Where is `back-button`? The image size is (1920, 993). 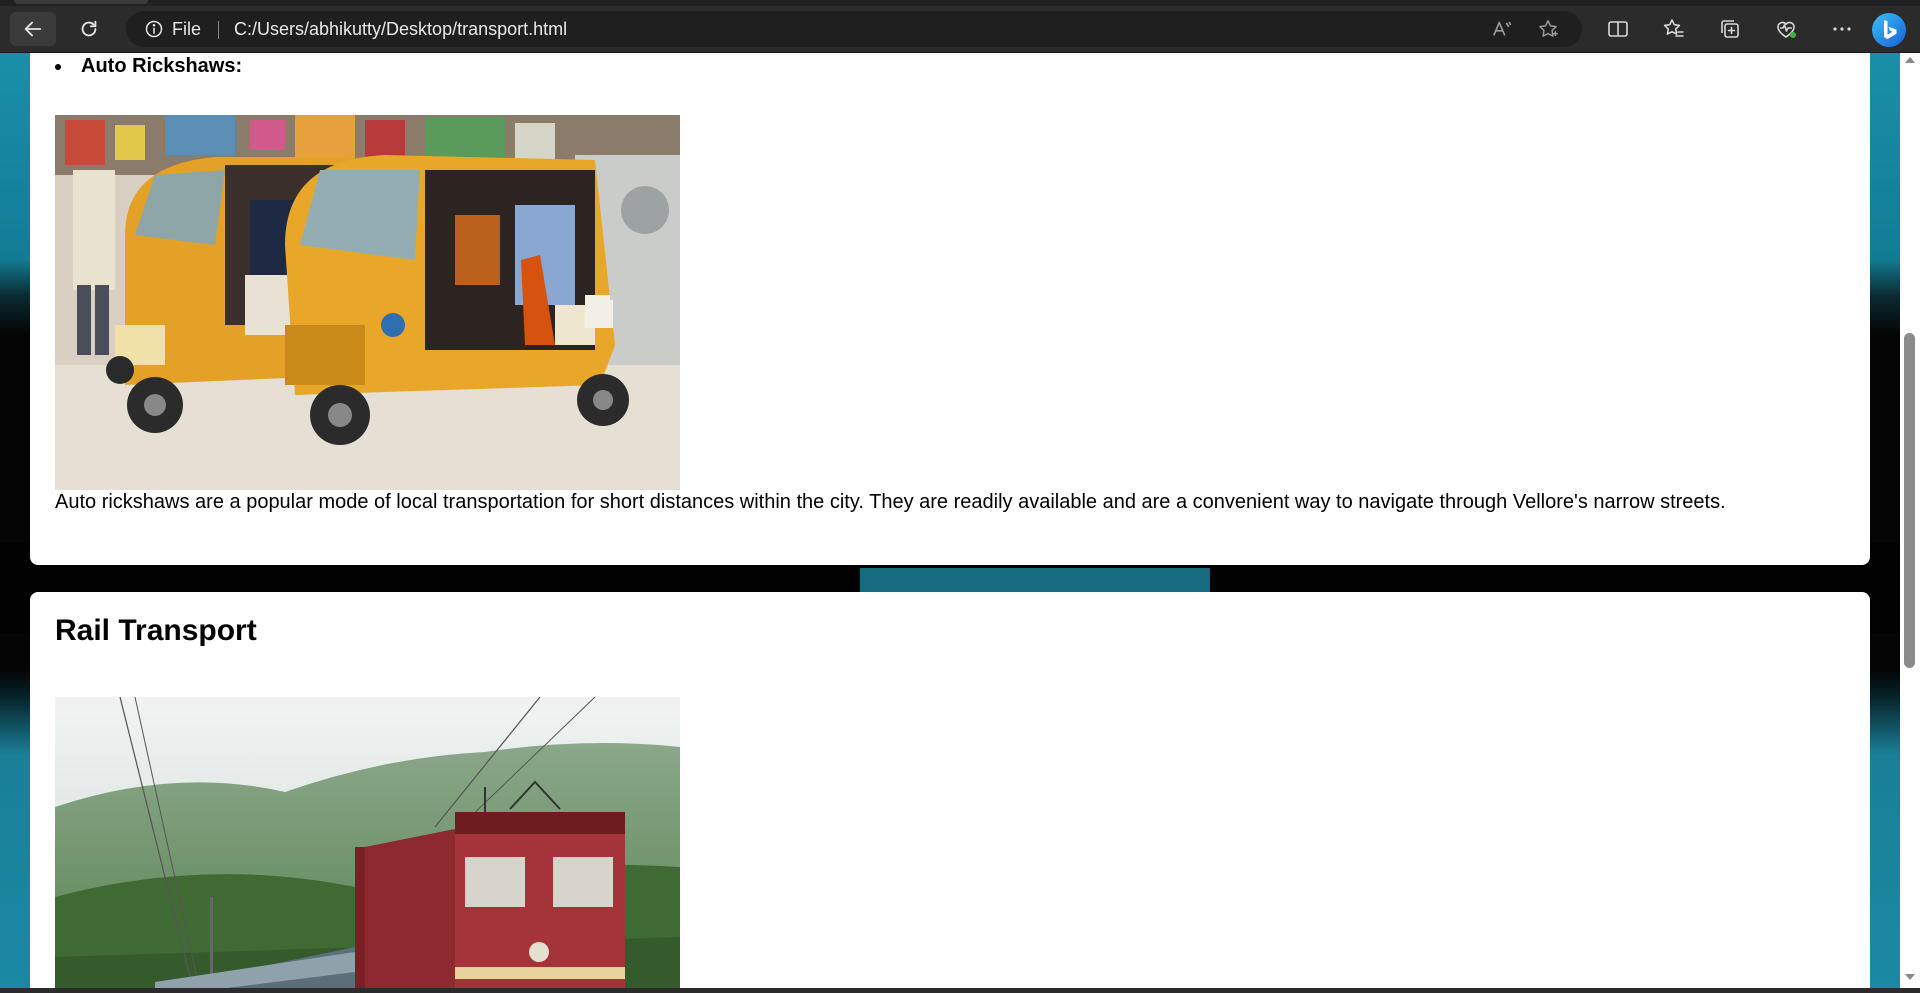 back-button is located at coordinates (33, 29).